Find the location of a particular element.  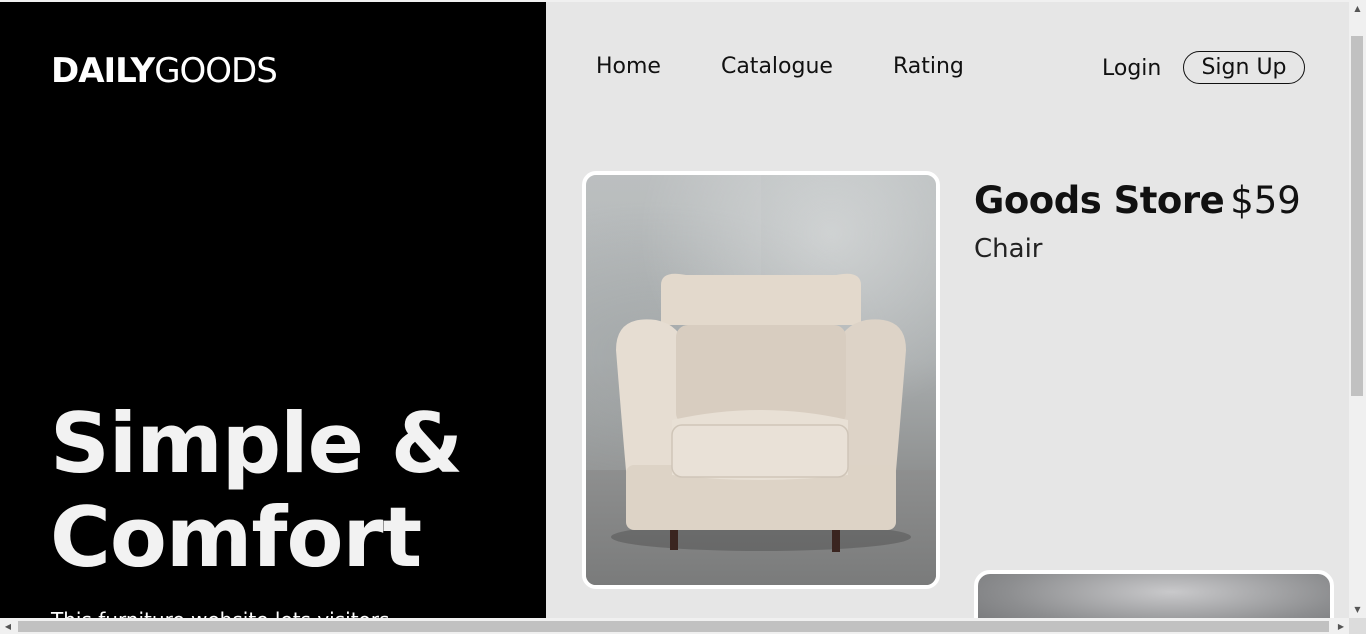

scroll-up-arrow-icon: ▲ is located at coordinates (1357, 8).